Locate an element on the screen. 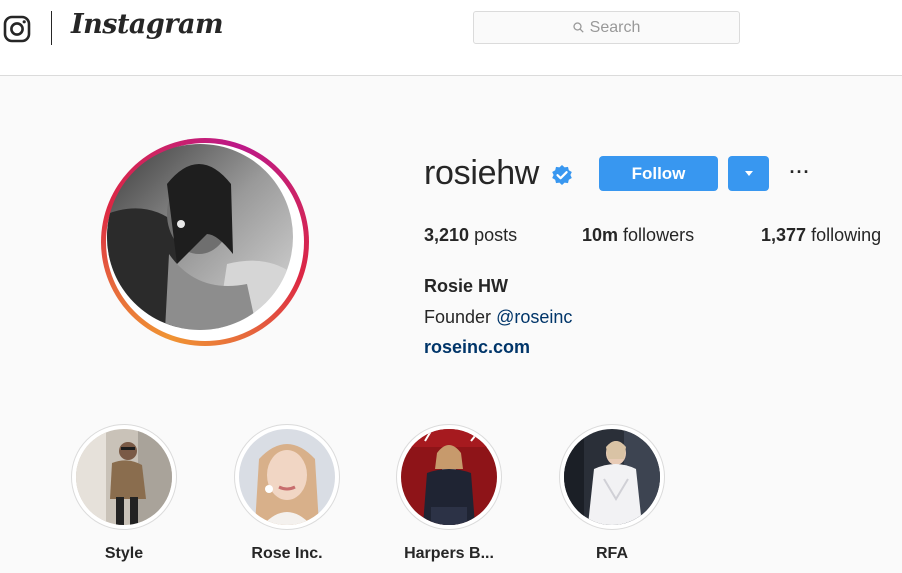 This screenshot has width=902, height=573. highlight-rose-inc is located at coordinates (287, 477).